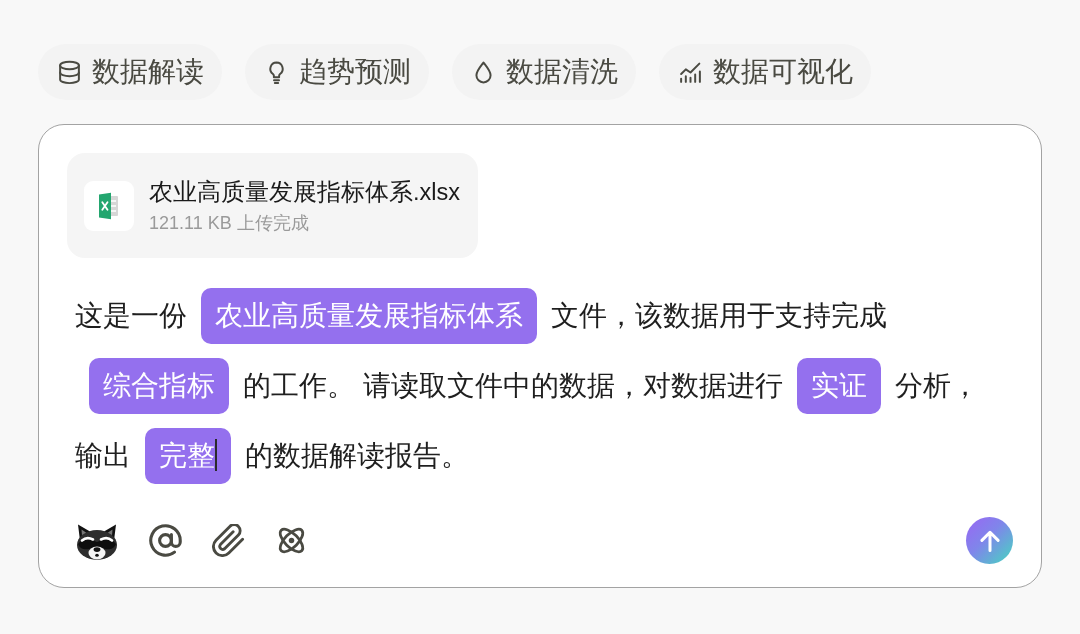  I want to click on variable-tag: 农业高质量发展指标体系, so click(369, 316).